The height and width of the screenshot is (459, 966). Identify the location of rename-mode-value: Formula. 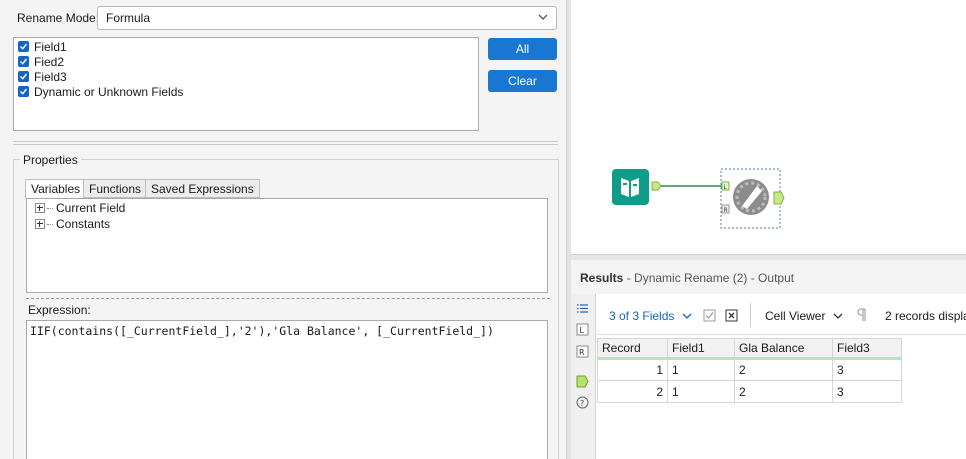
(128, 18).